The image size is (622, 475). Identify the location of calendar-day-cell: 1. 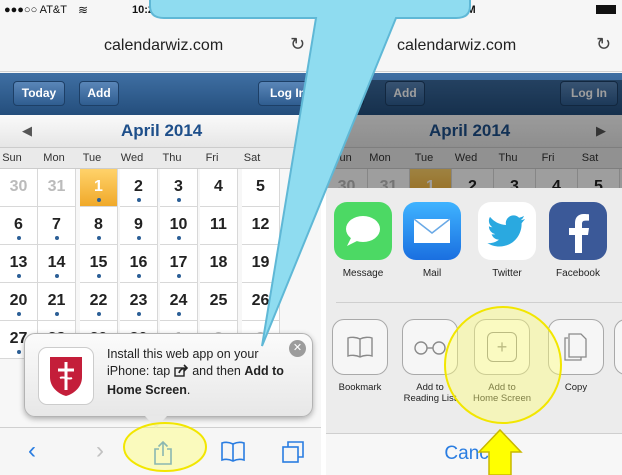
(99, 188).